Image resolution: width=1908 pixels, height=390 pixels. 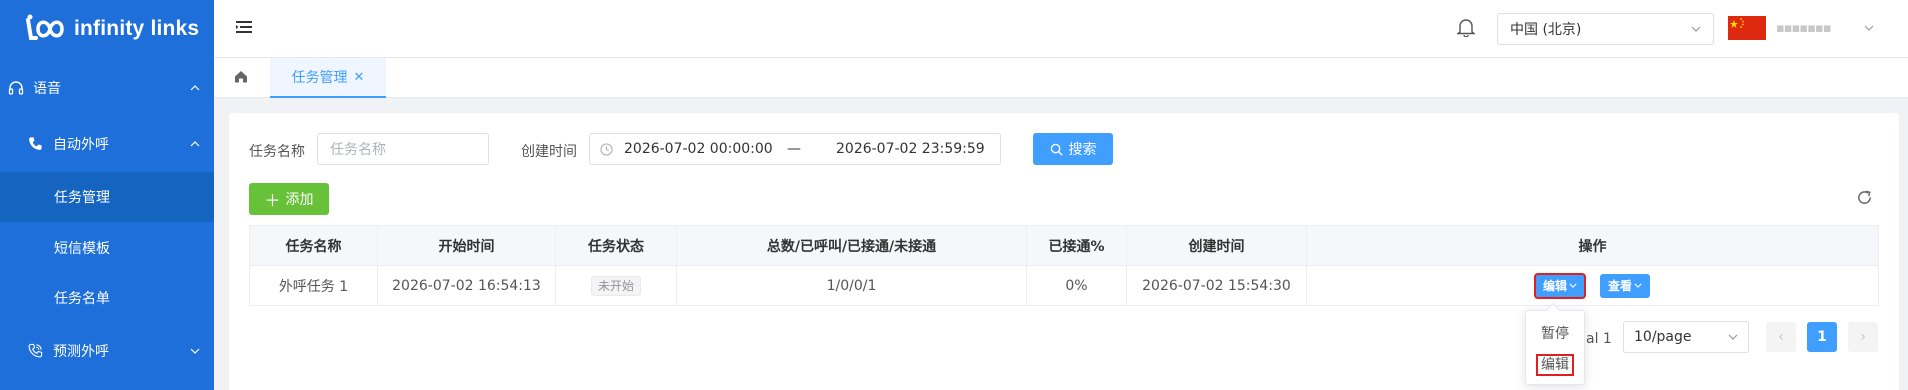 What do you see at coordinates (319, 78) in the screenshot?
I see `tab-label: 任务管理` at bounding box center [319, 78].